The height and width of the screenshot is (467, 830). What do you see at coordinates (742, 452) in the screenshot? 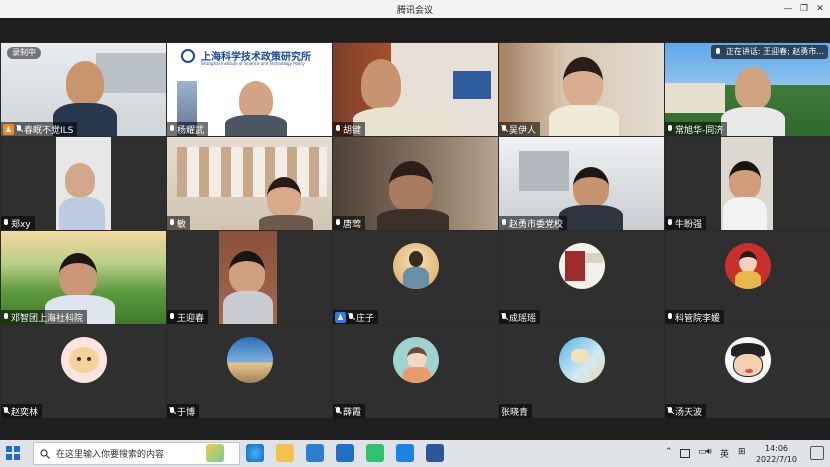
I see `ime-mode-icon: ⊞` at bounding box center [742, 452].